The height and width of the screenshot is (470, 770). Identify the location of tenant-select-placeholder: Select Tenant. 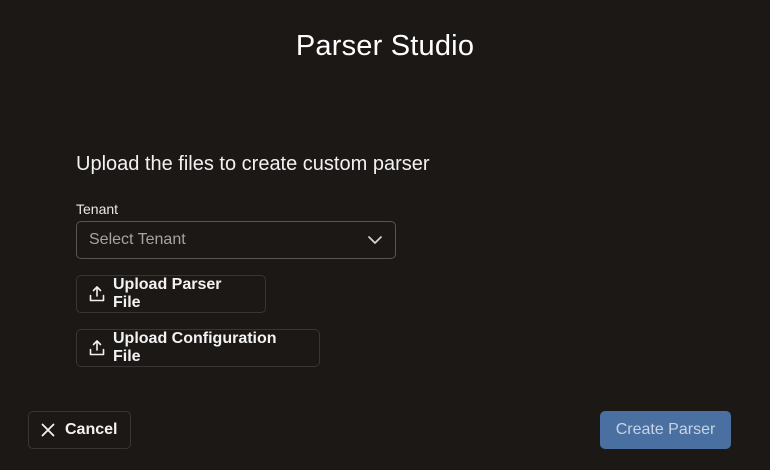
(137, 239).